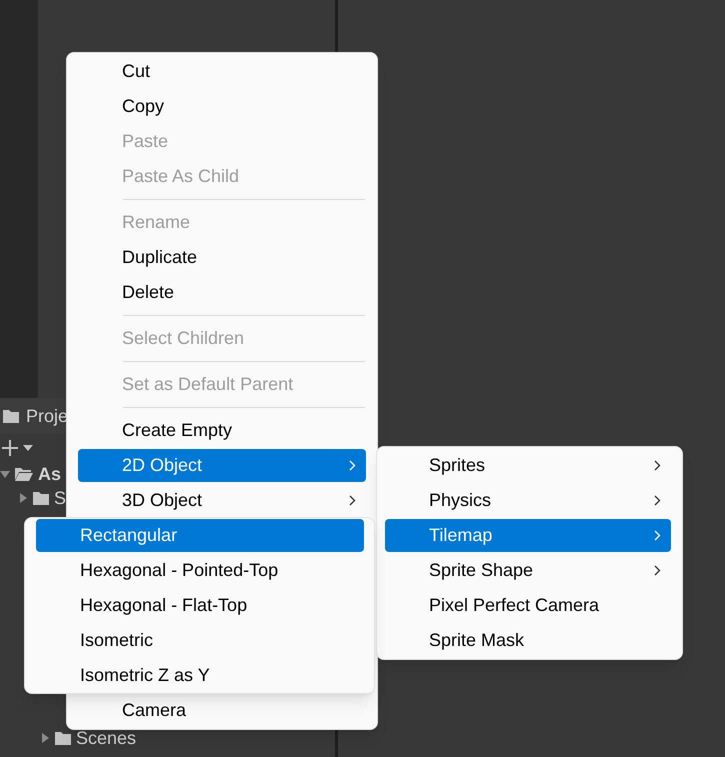 Image resolution: width=725 pixels, height=757 pixels. Describe the element at coordinates (222, 430) in the screenshot. I see `menu-item: Create Empty` at that location.